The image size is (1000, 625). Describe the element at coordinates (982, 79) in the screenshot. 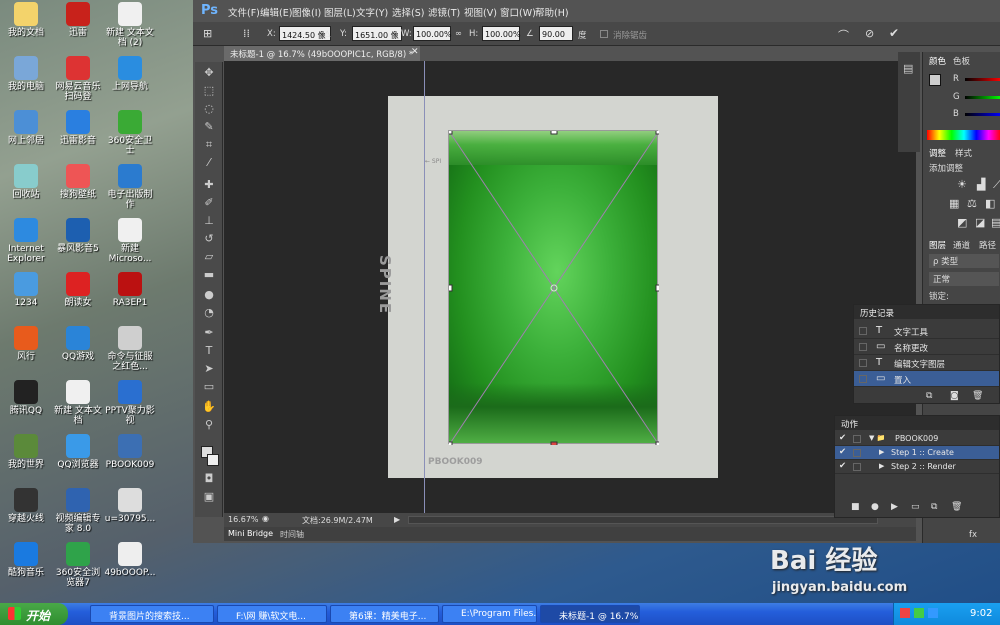

I see `color-r-slider` at that location.